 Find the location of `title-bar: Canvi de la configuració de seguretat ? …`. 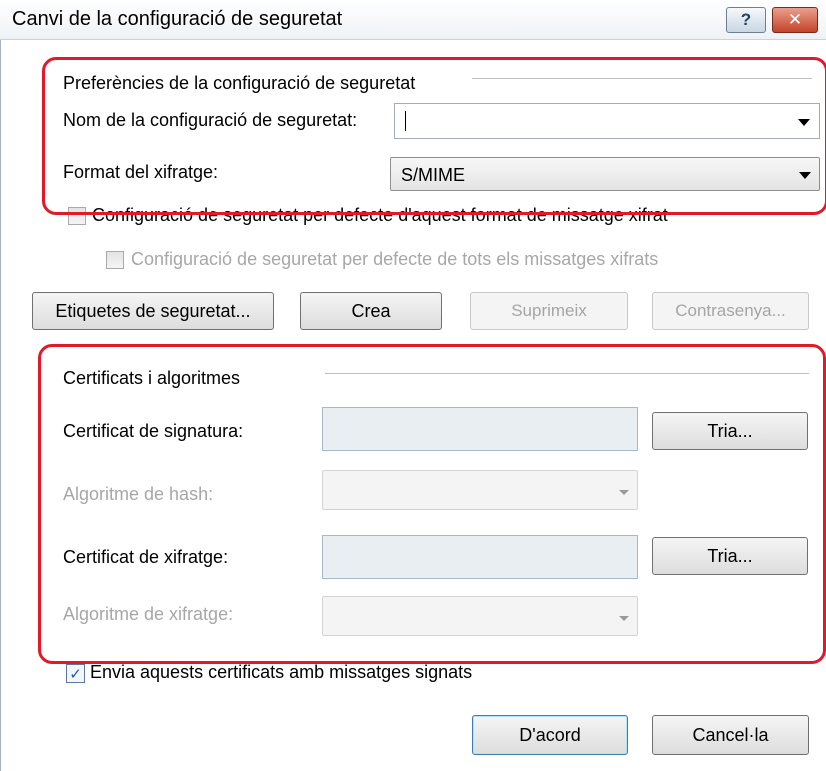

title-bar: Canvi de la configuració de seguretat ? … is located at coordinates (413, 20).